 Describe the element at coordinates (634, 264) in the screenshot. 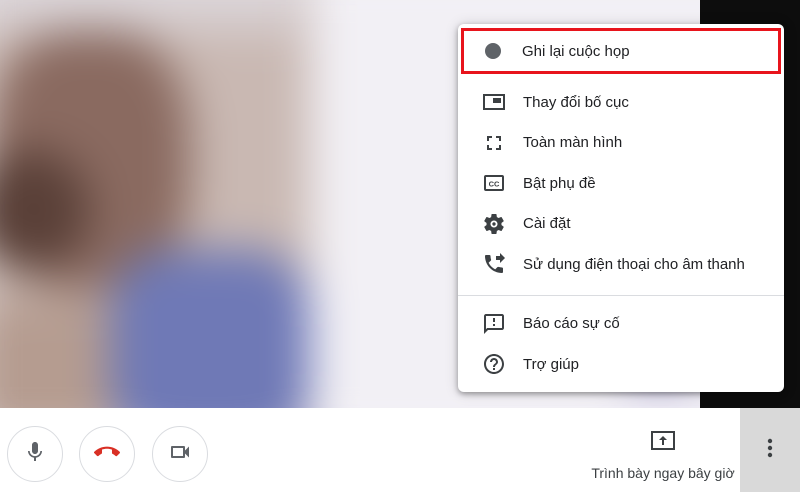

I see `menu-item-label: Sử dụng điện thoại cho âm thanh` at that location.